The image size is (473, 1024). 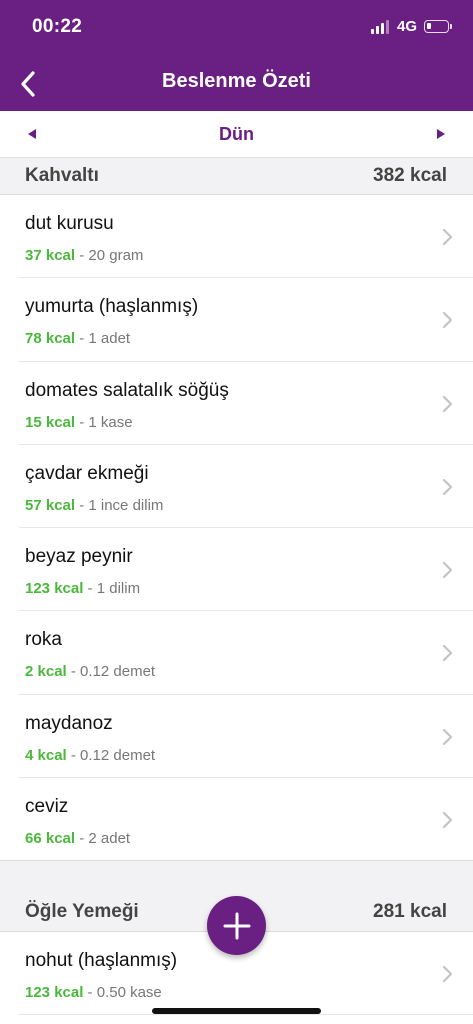 I want to click on food-details: 123 kcal - 0.50 kase, so click(x=93, y=992).